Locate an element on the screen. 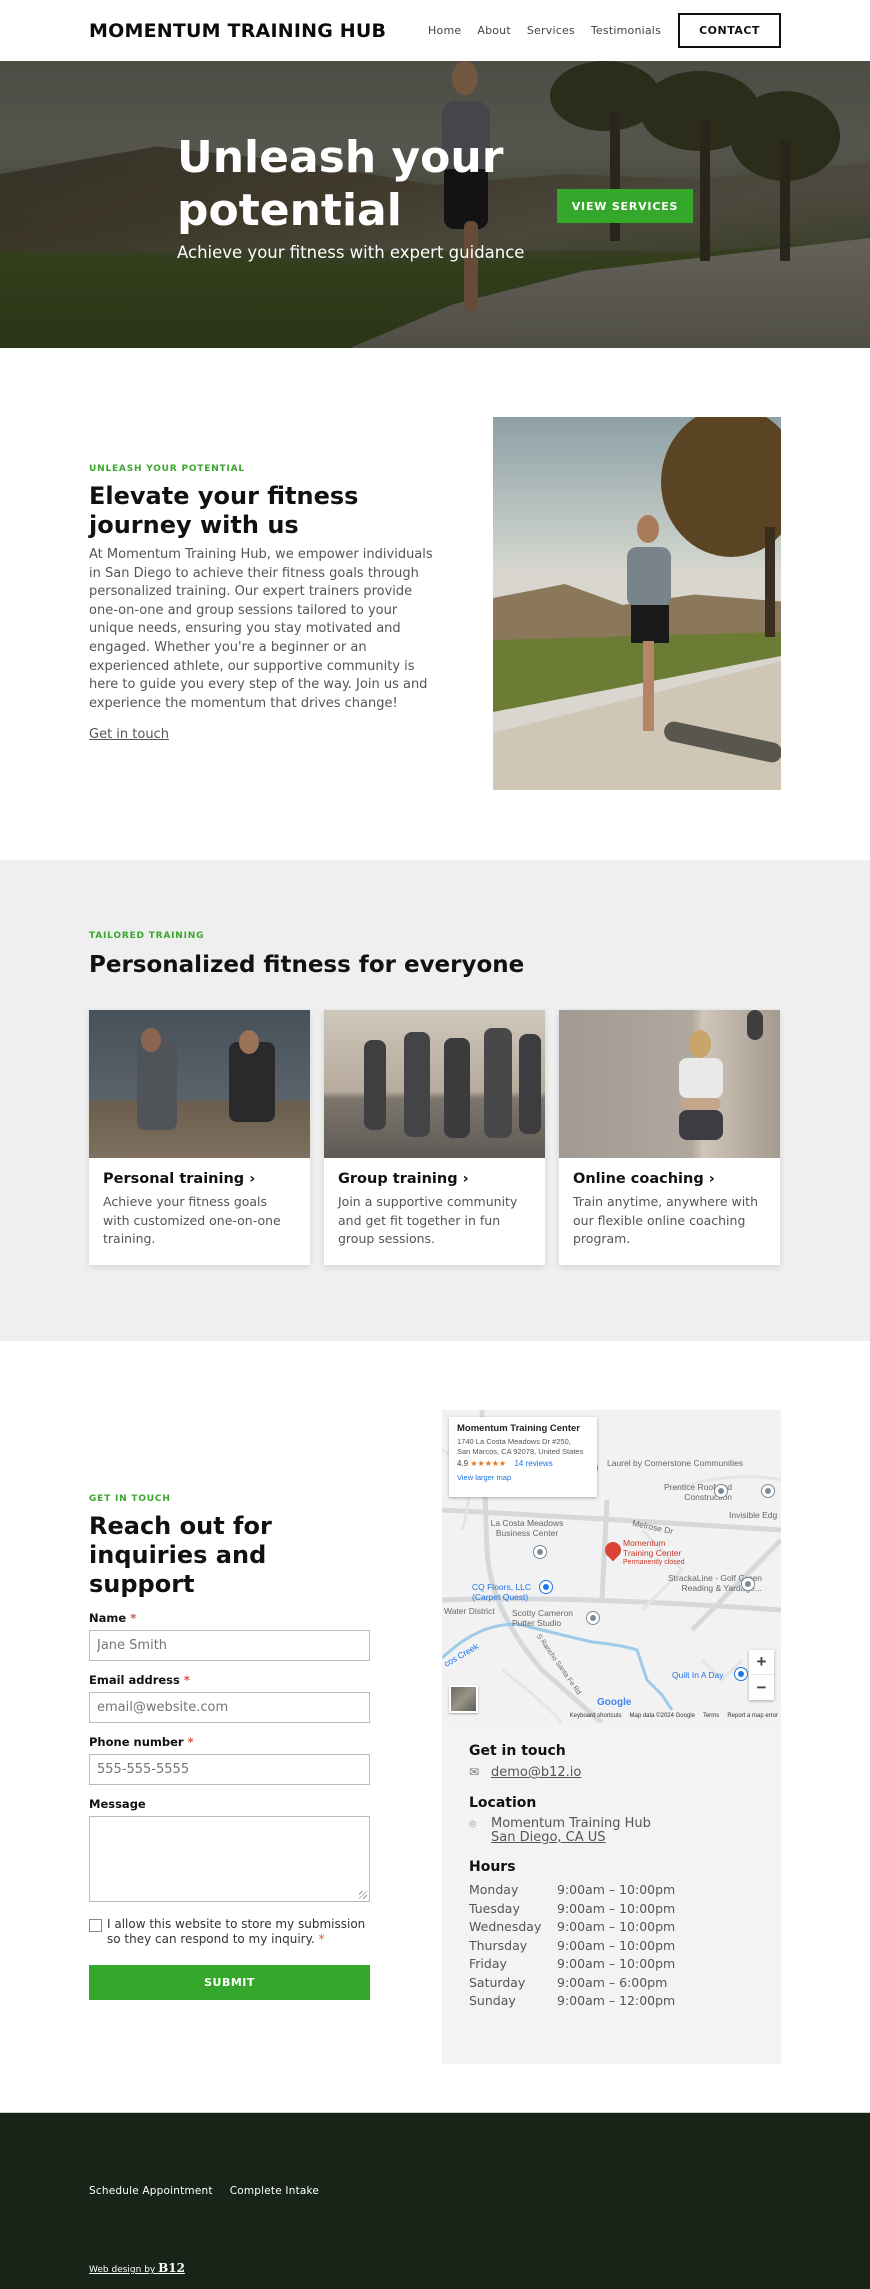 The width and height of the screenshot is (870, 2289). email-label: Email address * is located at coordinates (139, 1680).